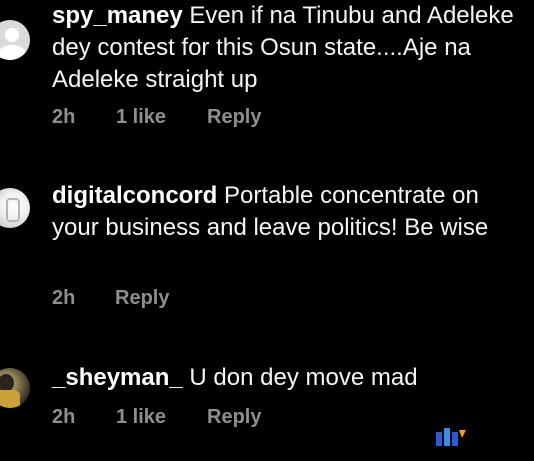 The image size is (534, 461). I want to click on comment-username: _sheyman_, so click(117, 377).